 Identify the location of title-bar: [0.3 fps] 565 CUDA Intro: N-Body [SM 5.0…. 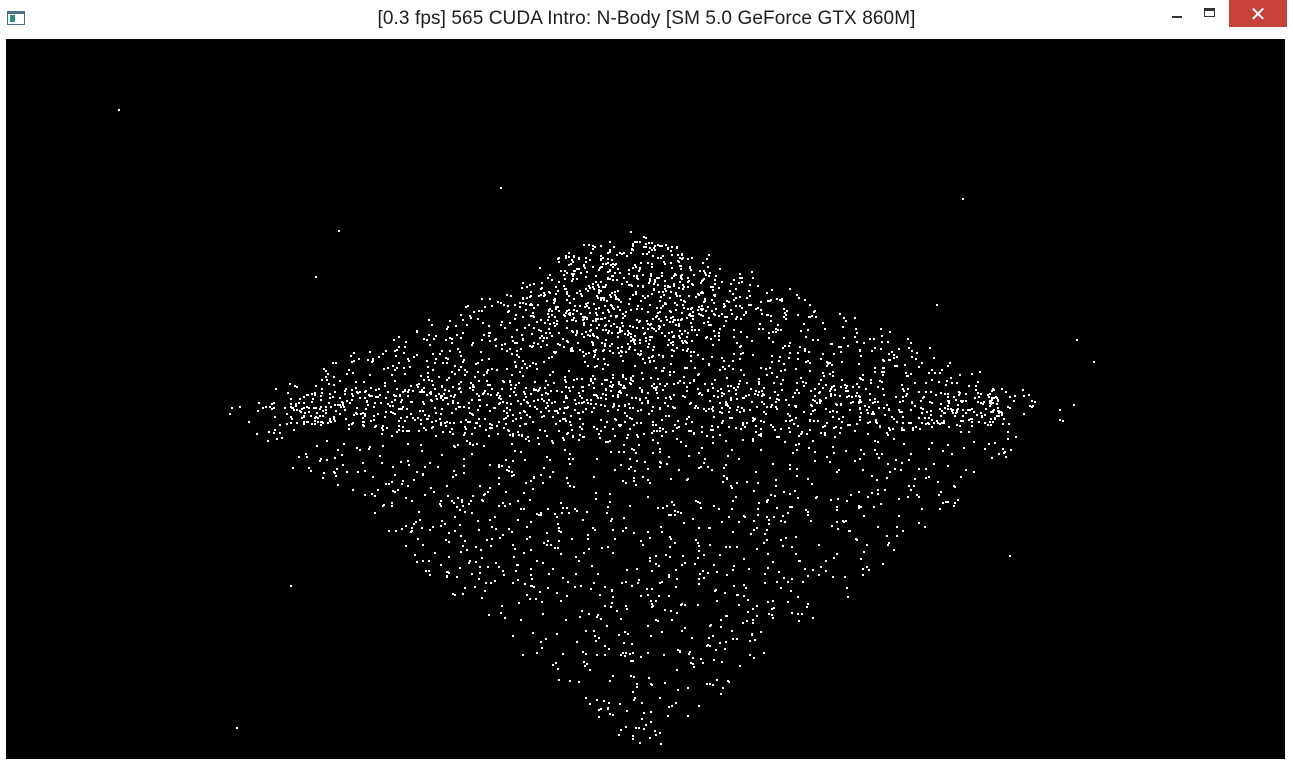
(646, 19).